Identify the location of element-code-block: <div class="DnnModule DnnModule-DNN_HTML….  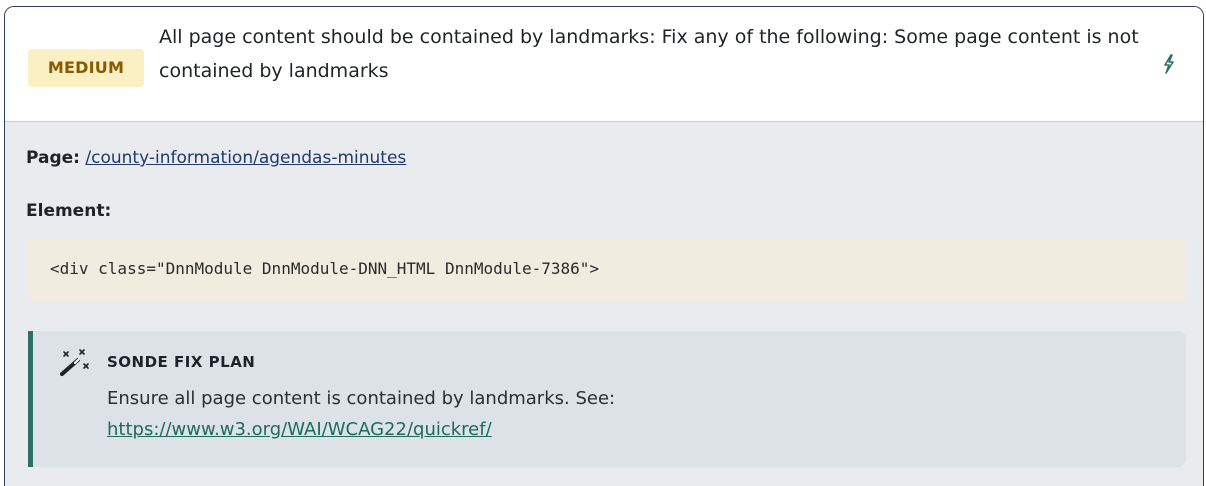
(607, 270).